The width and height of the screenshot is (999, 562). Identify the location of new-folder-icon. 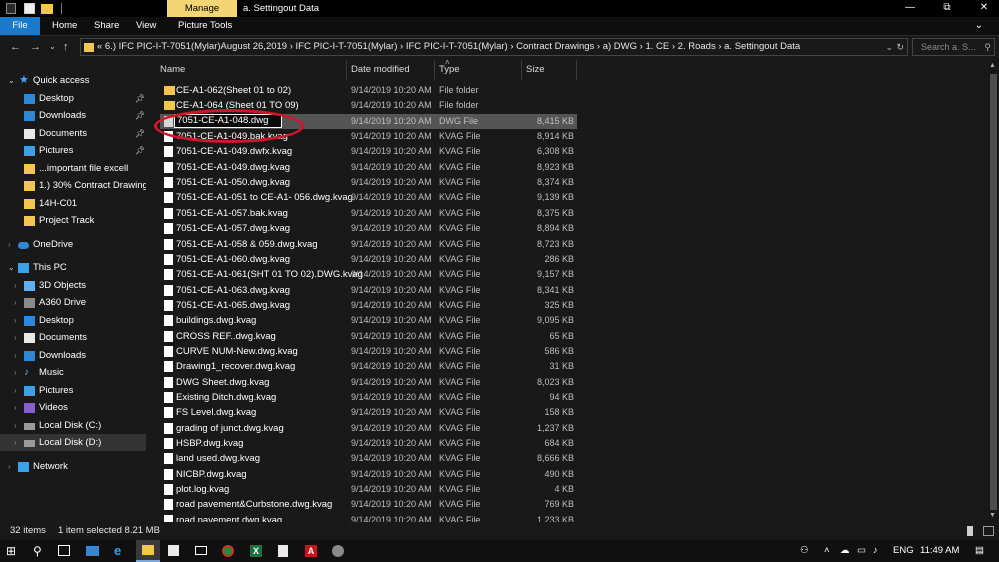
(47, 9).